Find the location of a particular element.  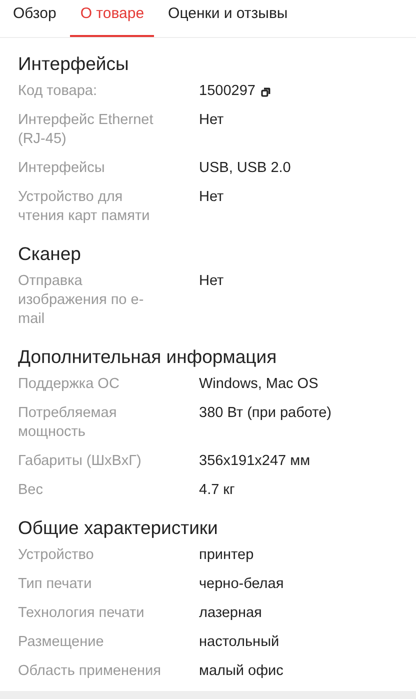

spec-label: Код товара: is located at coordinates (58, 91).